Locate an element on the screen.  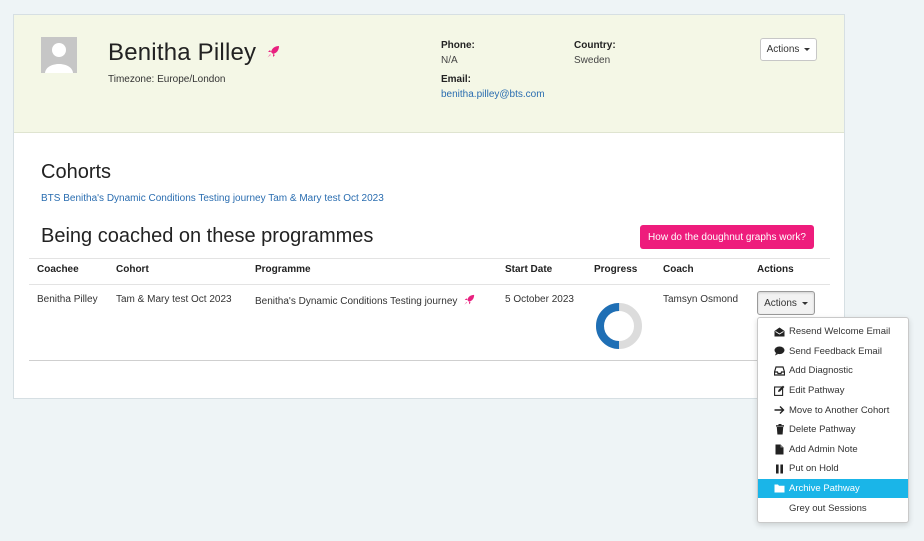
column-header-start-date: Start Date is located at coordinates (529, 269).